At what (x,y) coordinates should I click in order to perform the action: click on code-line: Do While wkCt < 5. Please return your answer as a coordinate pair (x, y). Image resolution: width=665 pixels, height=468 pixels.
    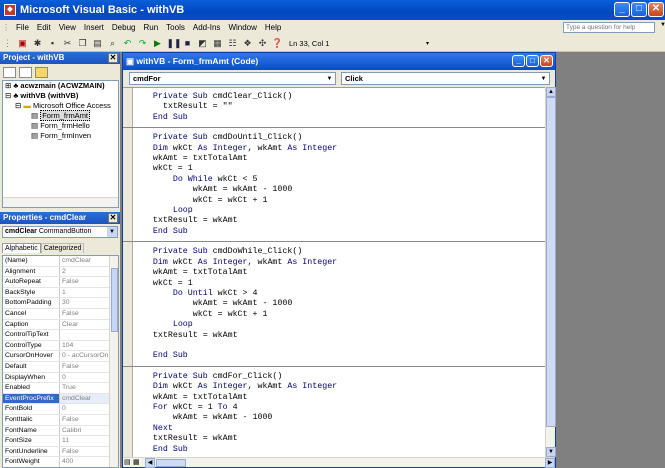
    Looking at the image, I should click on (339, 180).